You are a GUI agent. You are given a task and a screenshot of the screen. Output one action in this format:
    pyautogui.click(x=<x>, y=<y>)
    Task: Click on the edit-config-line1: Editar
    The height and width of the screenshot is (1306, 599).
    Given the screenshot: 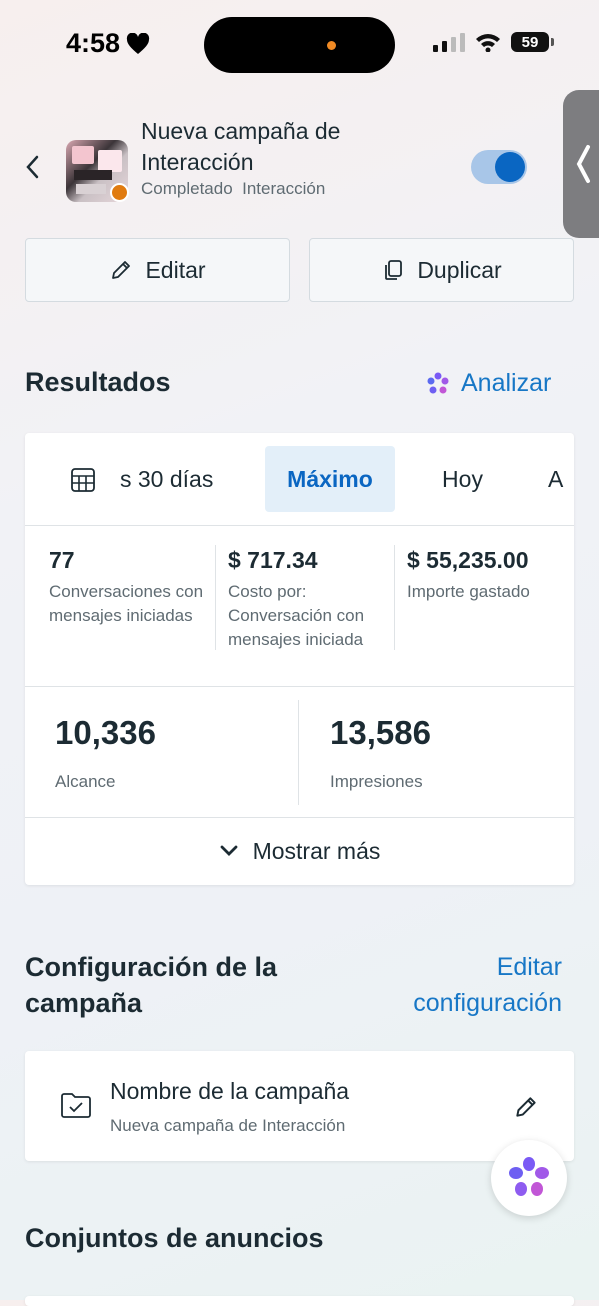 What is the action you would take?
    pyautogui.click(x=529, y=967)
    